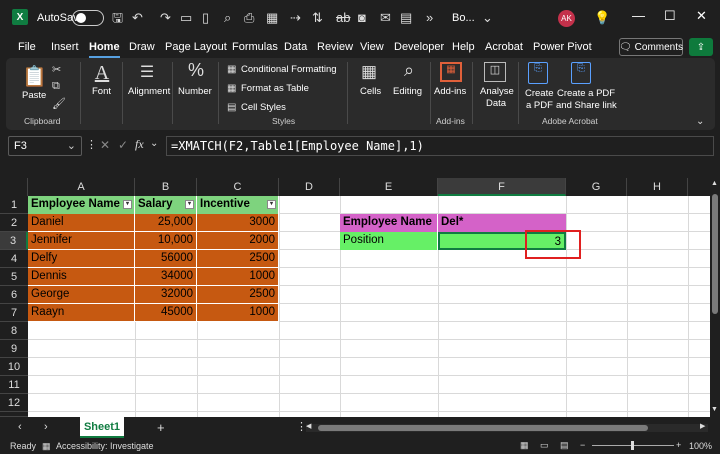 The width and height of the screenshot is (720, 454). What do you see at coordinates (195, 91) in the screenshot?
I see `number-label: Number` at bounding box center [195, 91].